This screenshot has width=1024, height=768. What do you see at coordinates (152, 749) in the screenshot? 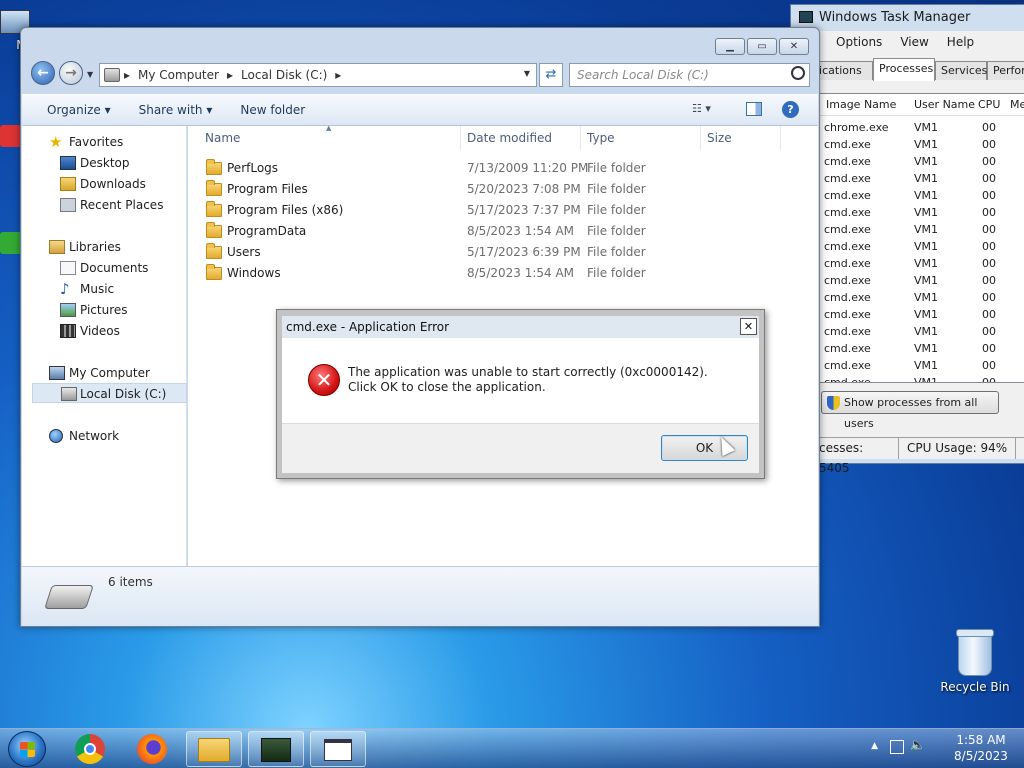
I see `taskbar-firefox` at bounding box center [152, 749].